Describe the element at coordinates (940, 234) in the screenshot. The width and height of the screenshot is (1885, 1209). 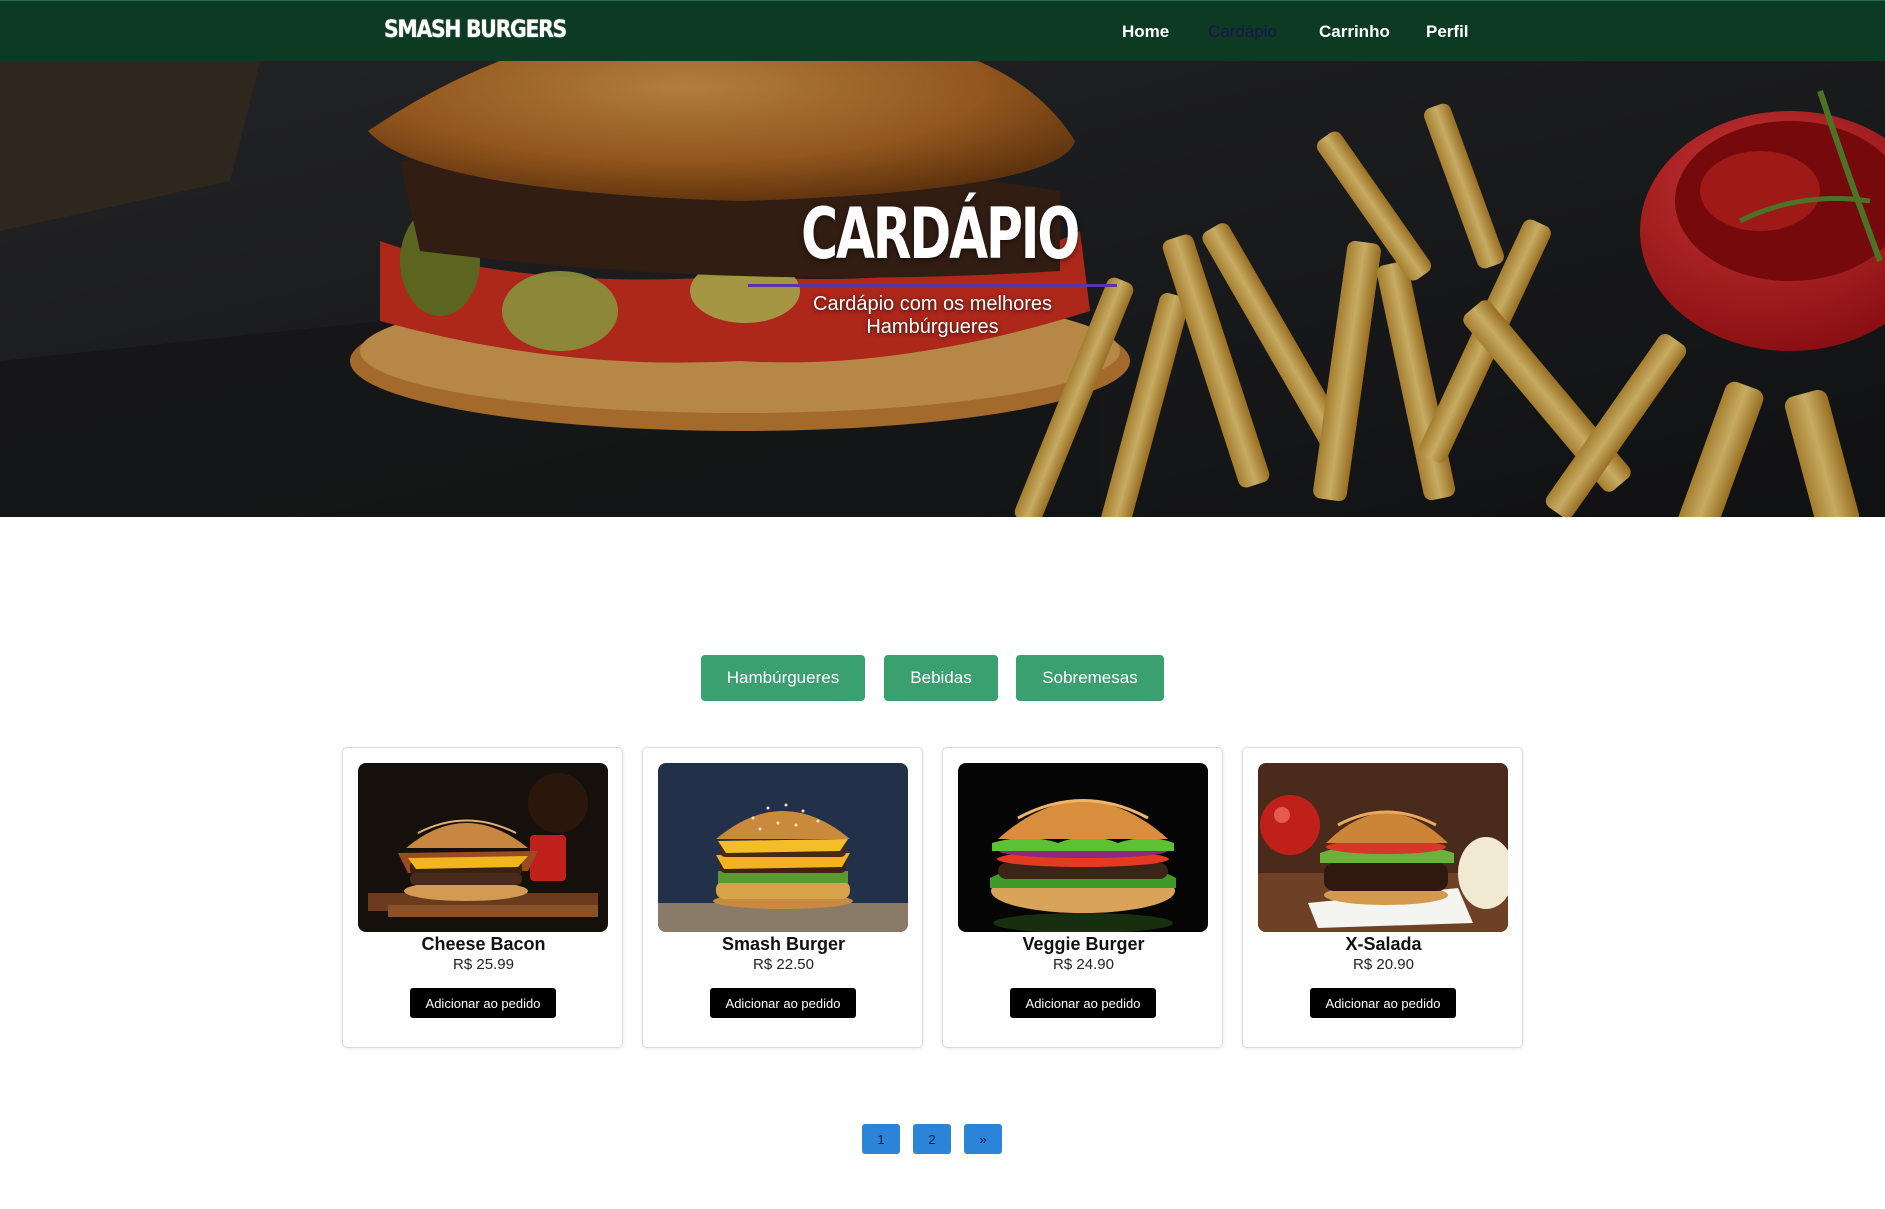
I see `hero-title: CARDÁPIO` at that location.